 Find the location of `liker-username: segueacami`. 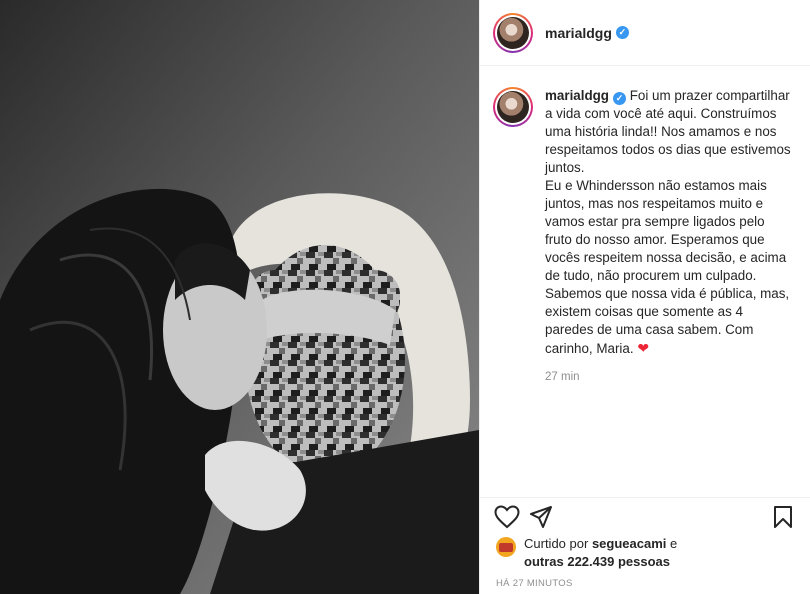

liker-username: segueacami is located at coordinates (629, 543).